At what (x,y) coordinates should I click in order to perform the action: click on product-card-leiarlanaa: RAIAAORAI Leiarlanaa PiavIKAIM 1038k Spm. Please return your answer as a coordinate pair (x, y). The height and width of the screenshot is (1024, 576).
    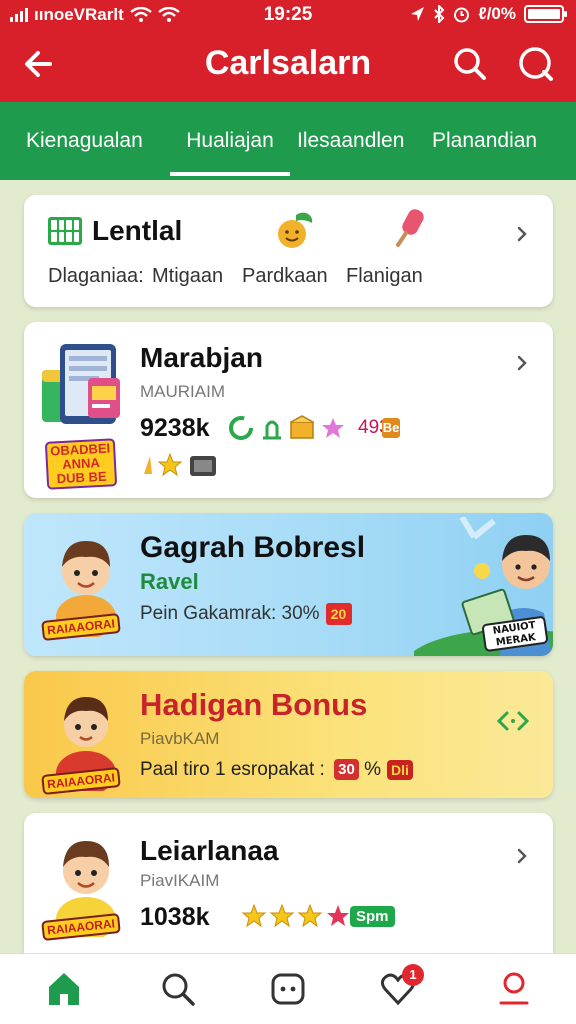
    Looking at the image, I should click on (288, 883).